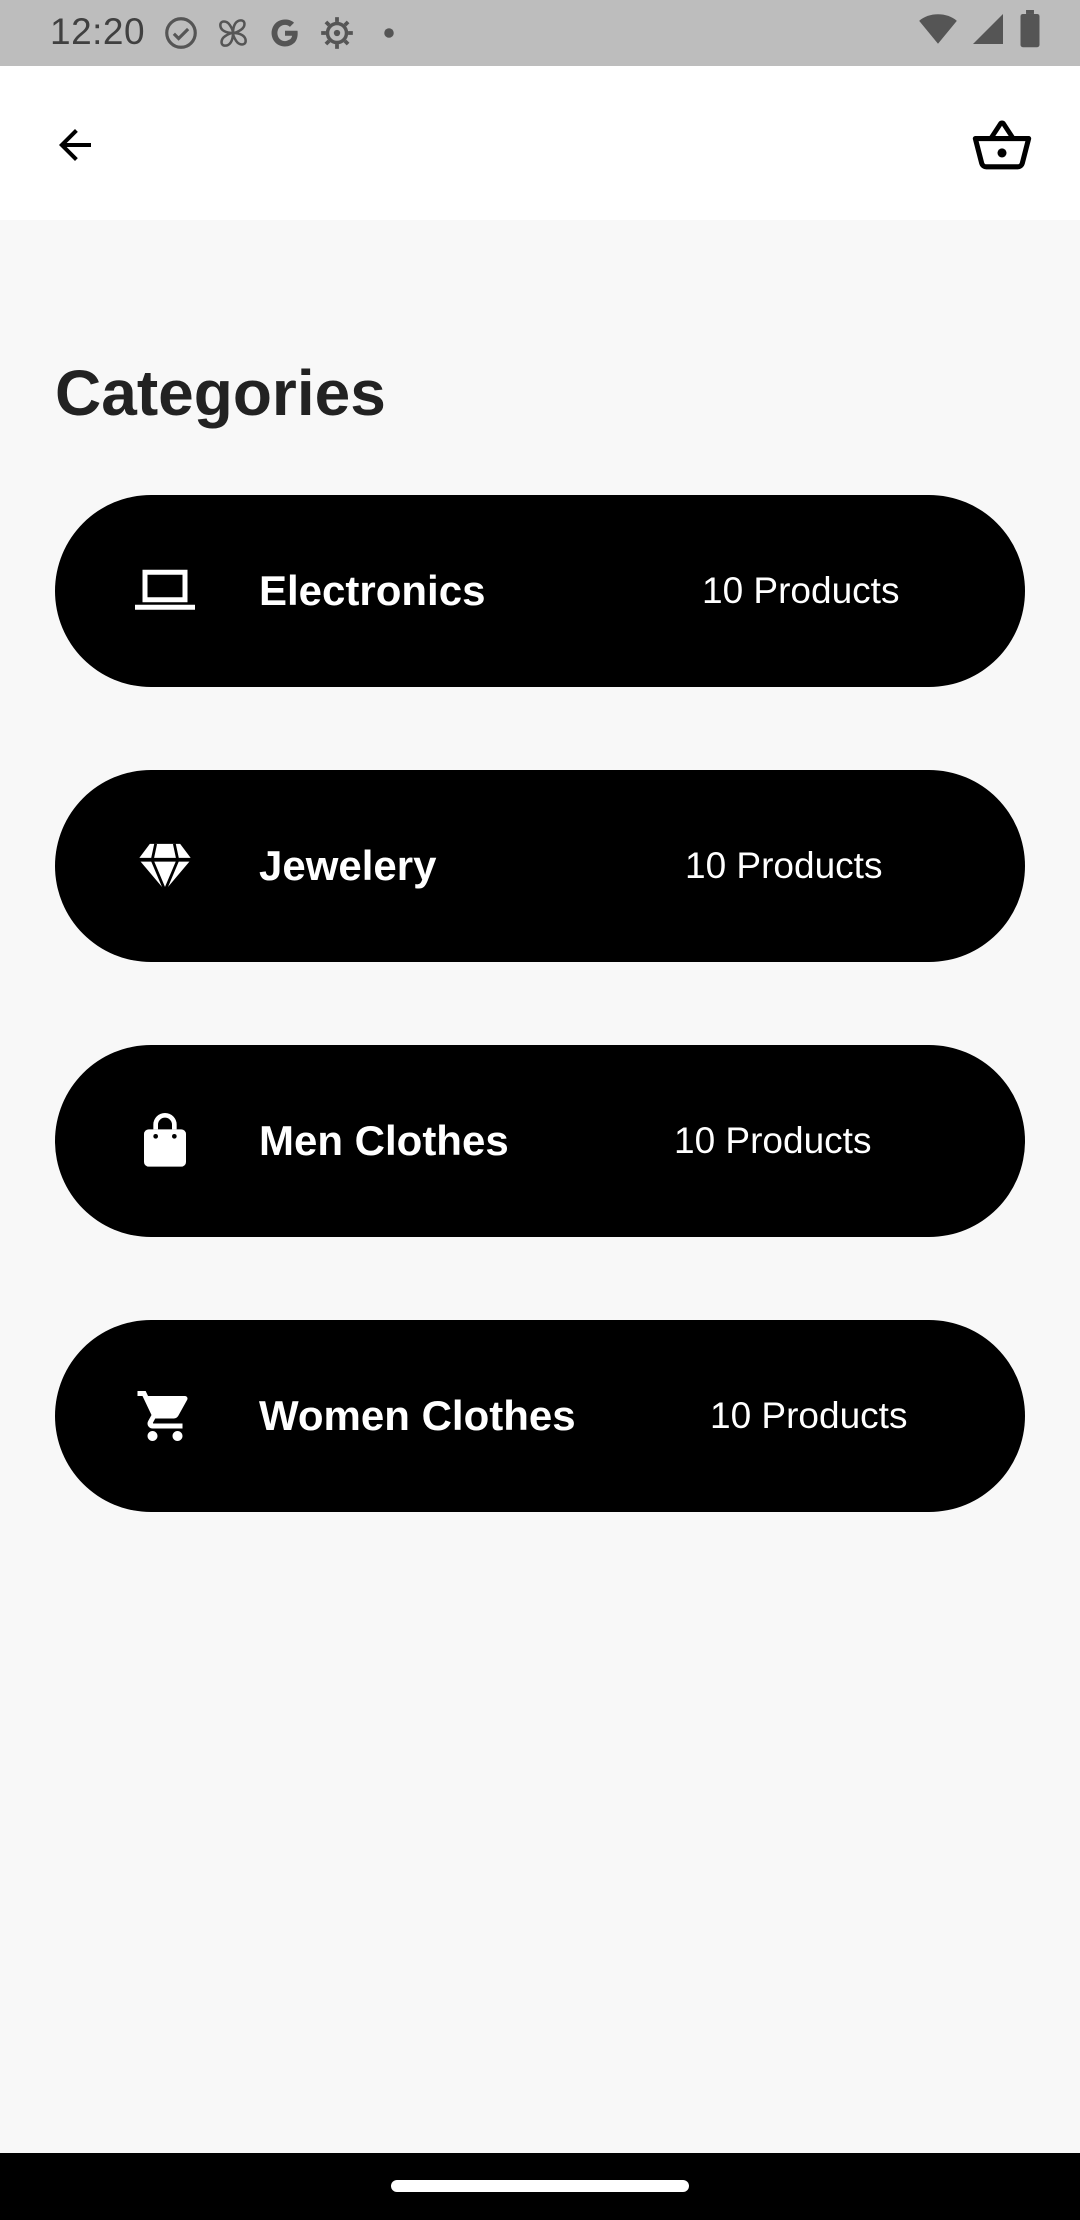 Image resolution: width=1080 pixels, height=2220 pixels. Describe the element at coordinates (1030, 33) in the screenshot. I see `battery-icon` at that location.